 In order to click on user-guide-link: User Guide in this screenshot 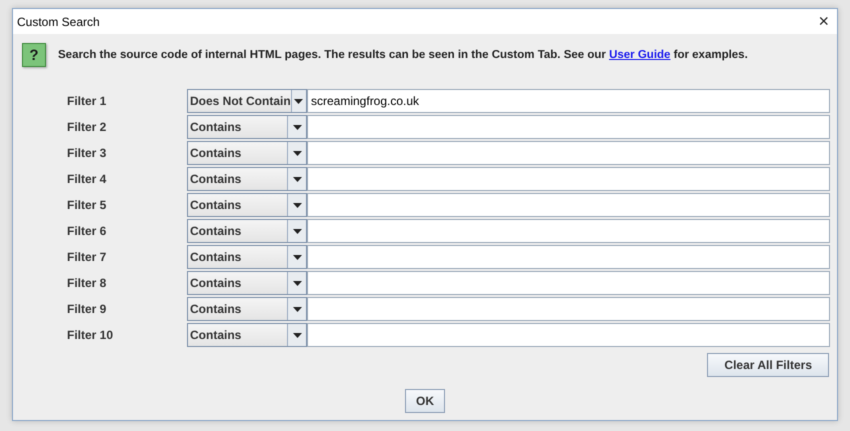, I will do `click(639, 55)`.